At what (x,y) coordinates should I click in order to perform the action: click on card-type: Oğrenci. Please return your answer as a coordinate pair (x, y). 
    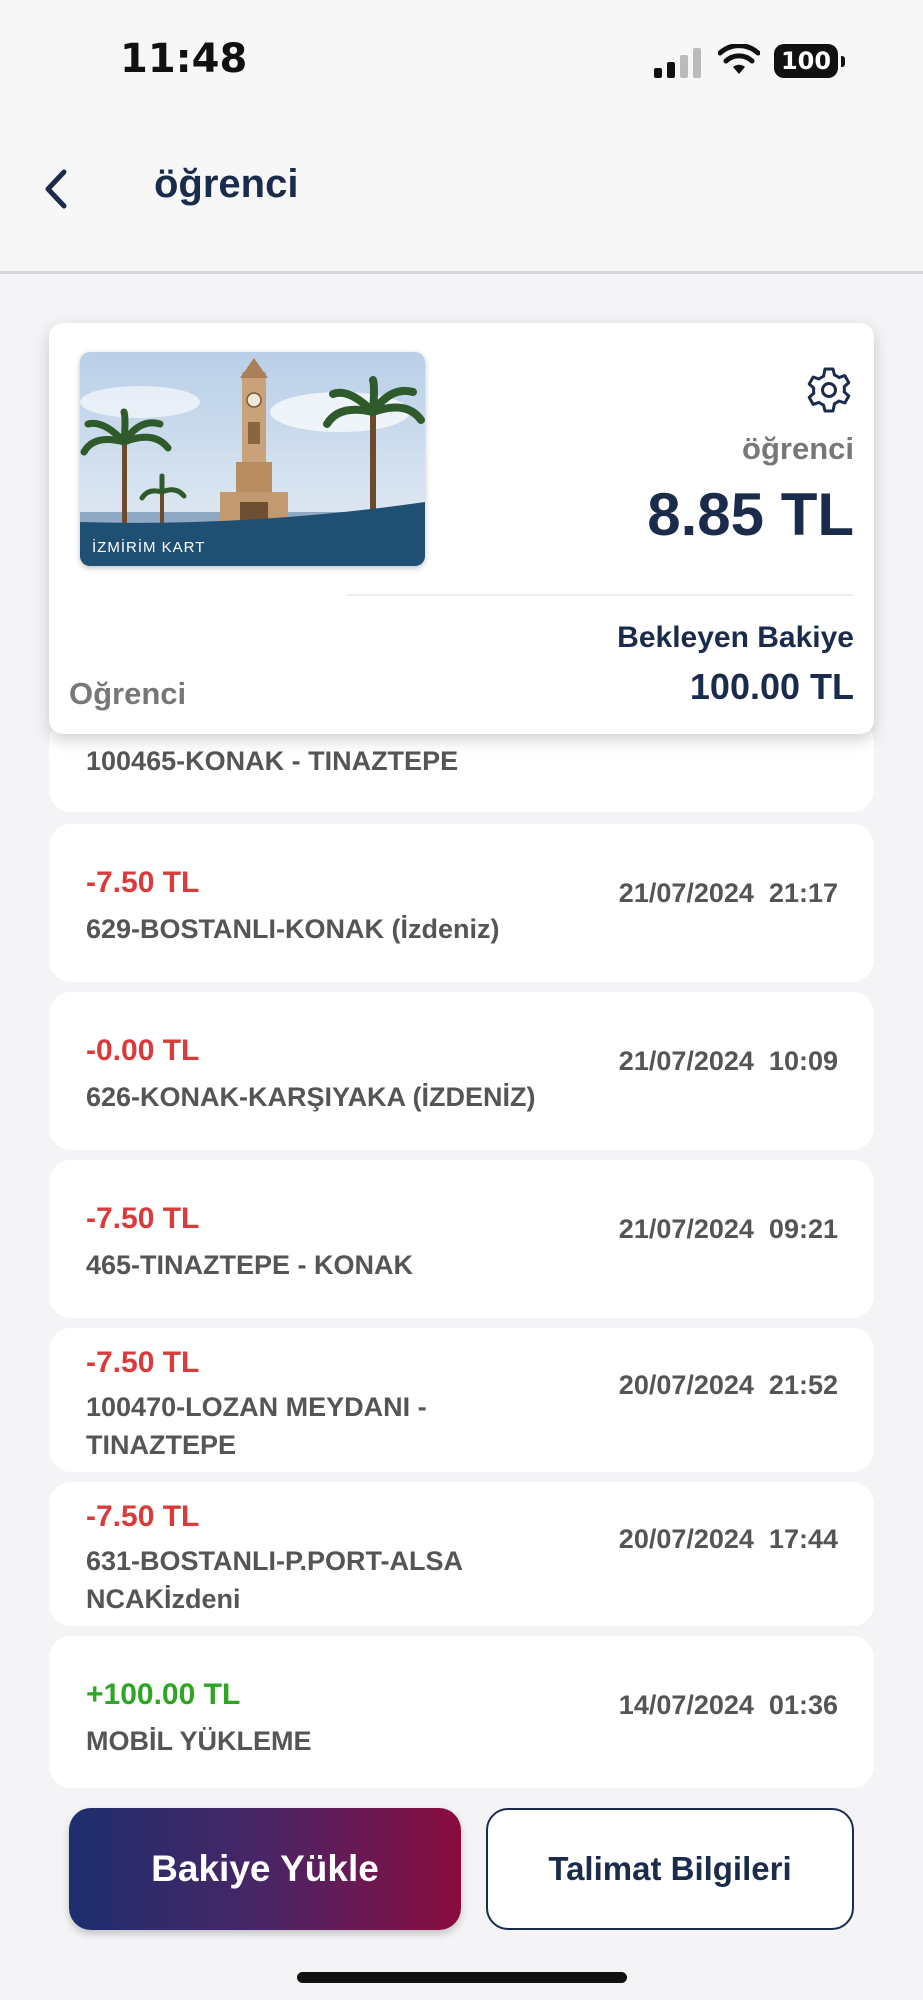
    Looking at the image, I should click on (128, 693).